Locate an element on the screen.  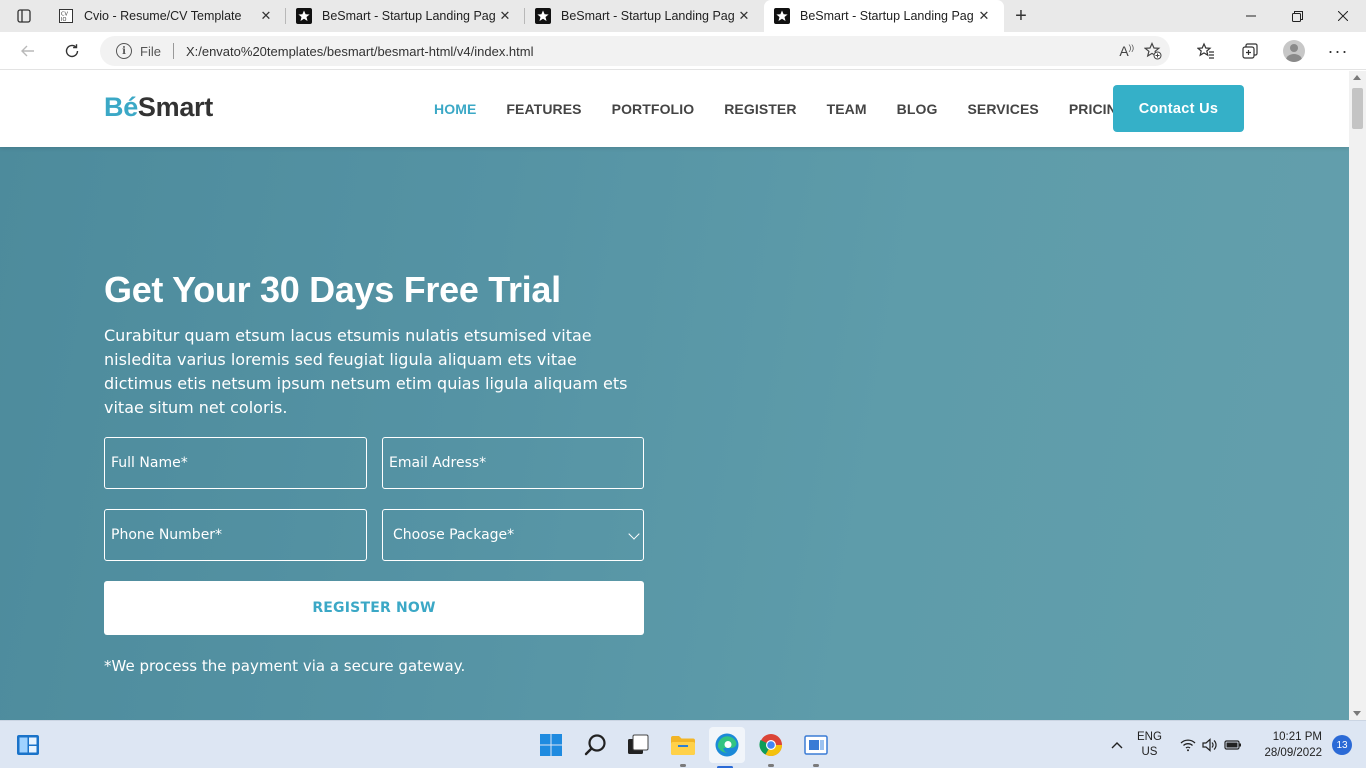
chrome-icon is located at coordinates (770, 745).